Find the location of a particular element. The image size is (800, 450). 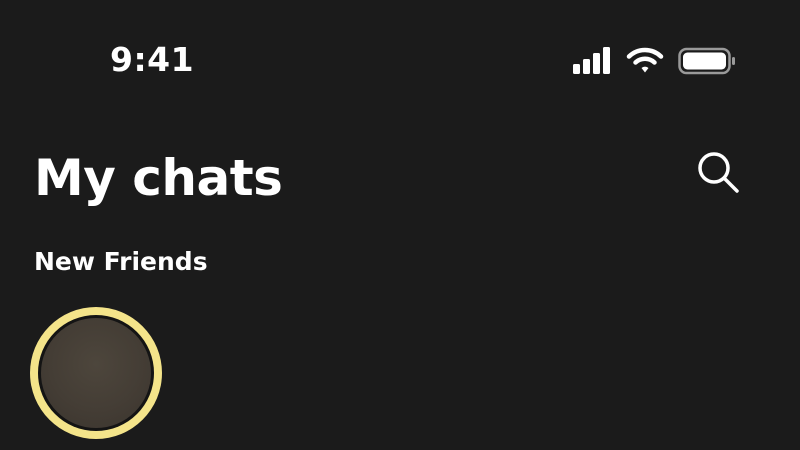

status-icons is located at coordinates (654, 61).